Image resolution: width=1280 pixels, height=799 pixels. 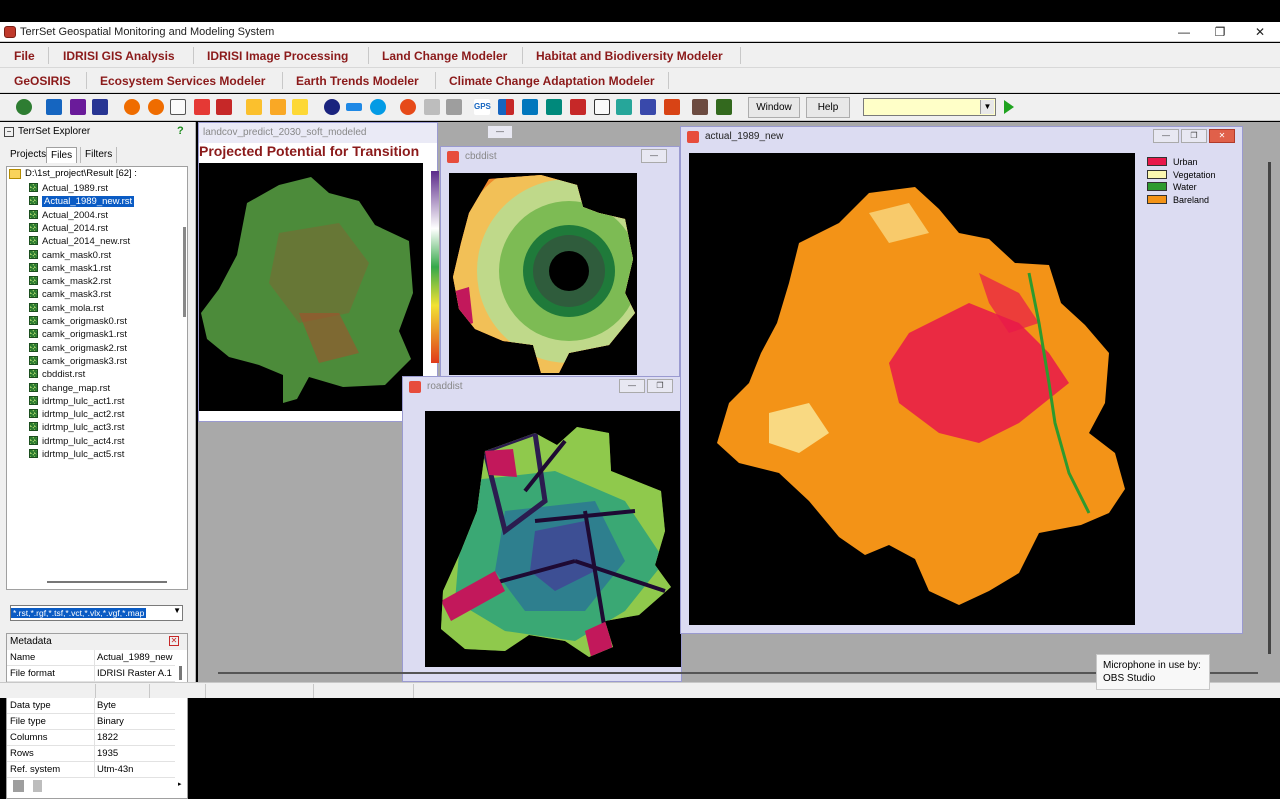 I want to click on window-roaddist: roaddist — ❐, so click(x=542, y=529).